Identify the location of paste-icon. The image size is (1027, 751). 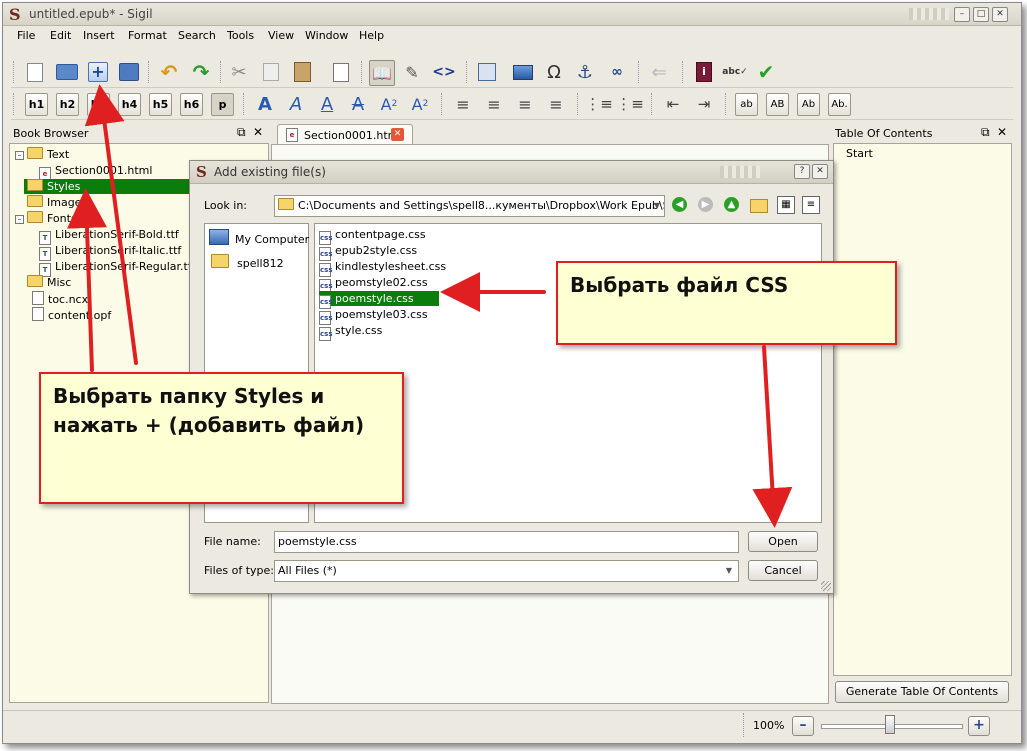
(302, 72).